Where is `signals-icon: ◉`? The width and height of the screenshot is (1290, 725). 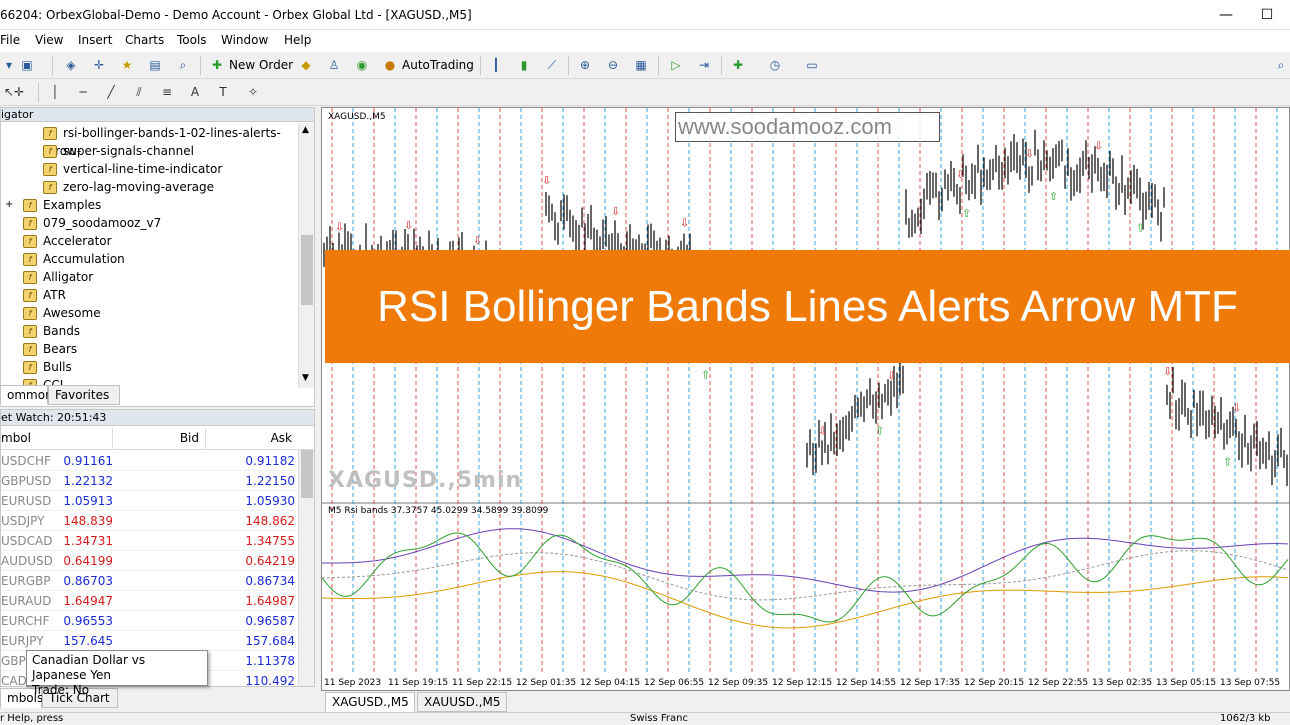 signals-icon: ◉ is located at coordinates (362, 65).